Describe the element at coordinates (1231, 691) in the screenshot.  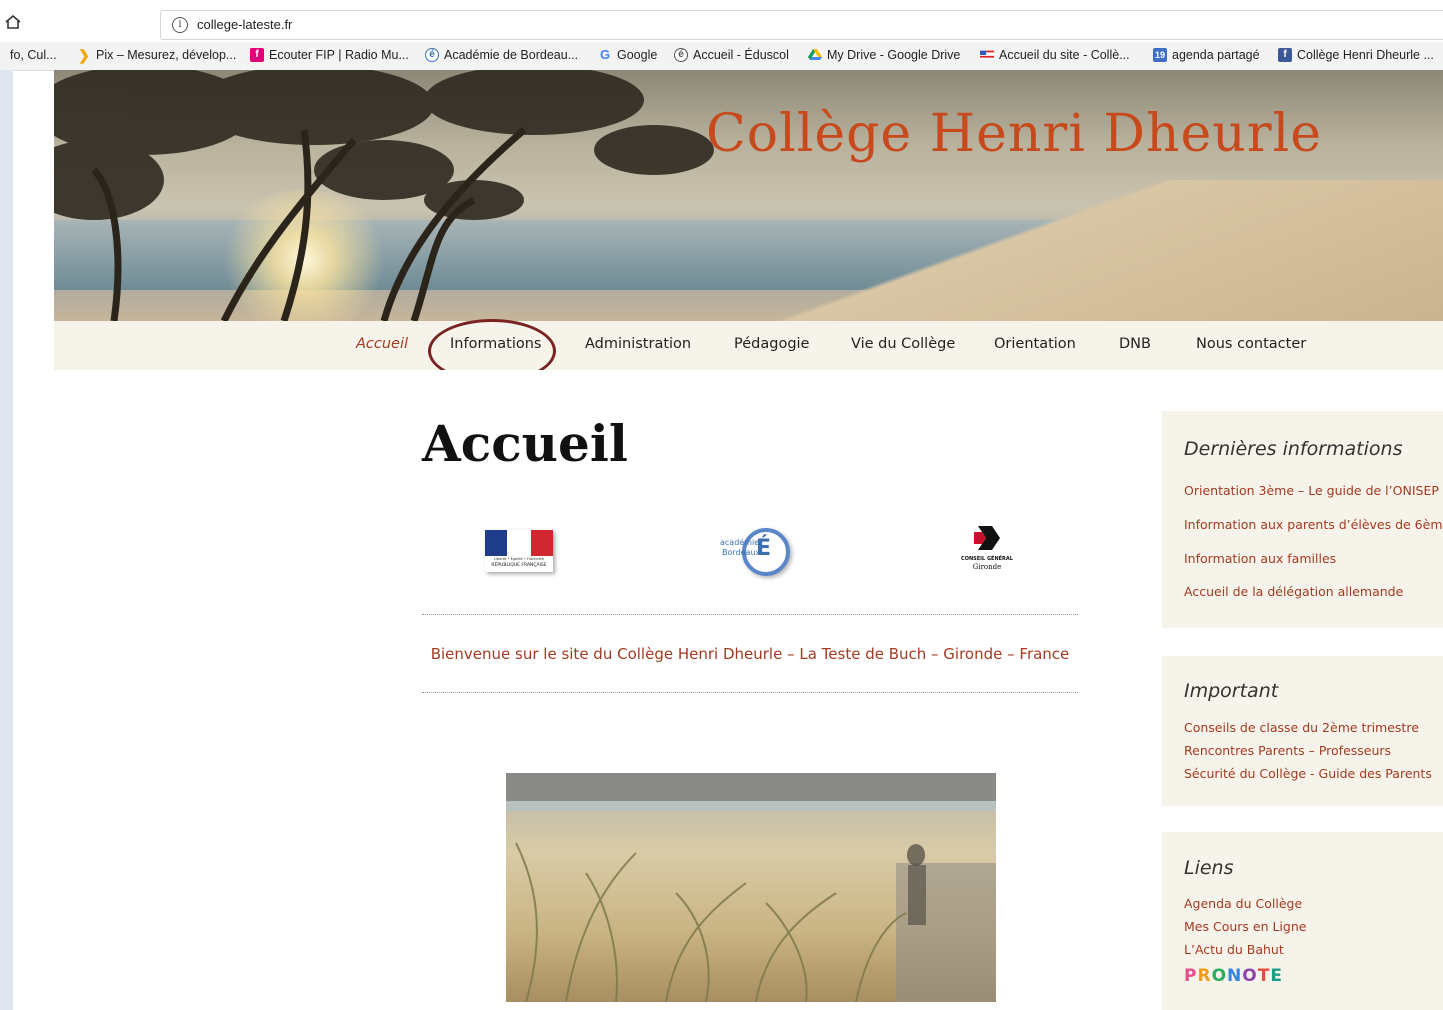
I see `widget-important-title: Important` at that location.